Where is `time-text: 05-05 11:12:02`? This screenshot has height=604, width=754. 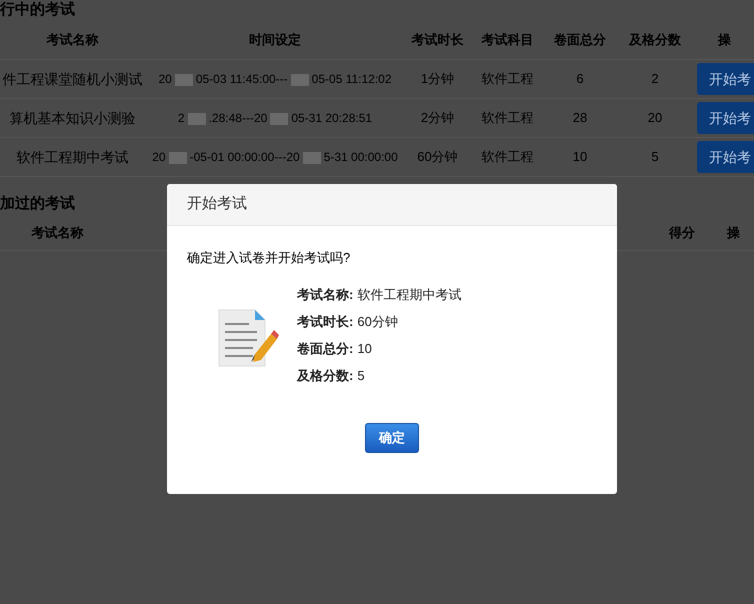
time-text: 05-05 11:12:02 is located at coordinates (352, 79).